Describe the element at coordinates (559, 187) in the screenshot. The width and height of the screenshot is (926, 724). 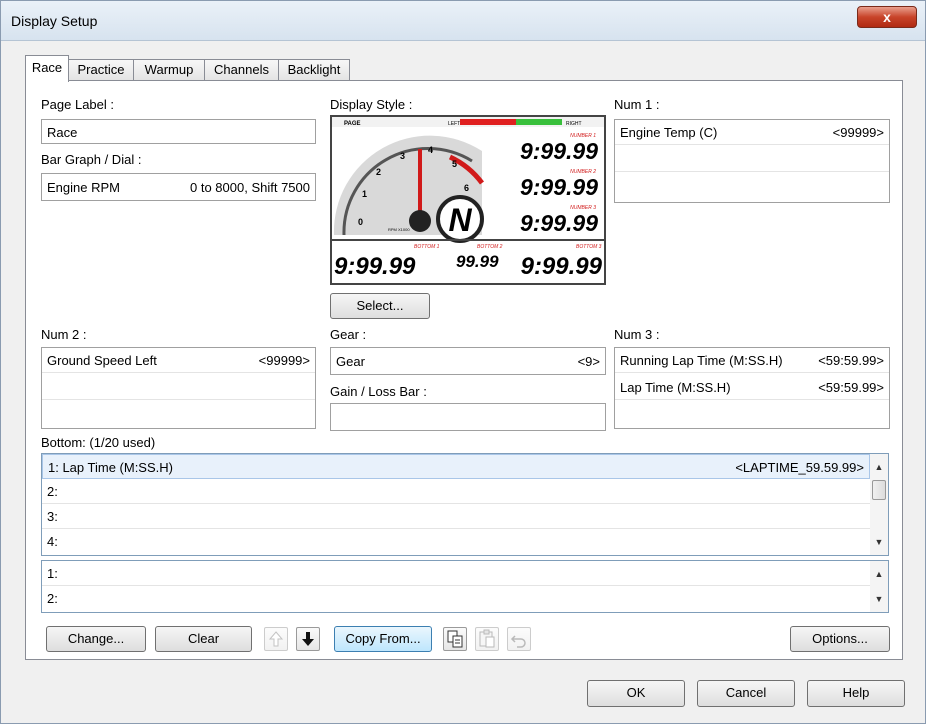
I see `number2-value: 9:99.99` at that location.